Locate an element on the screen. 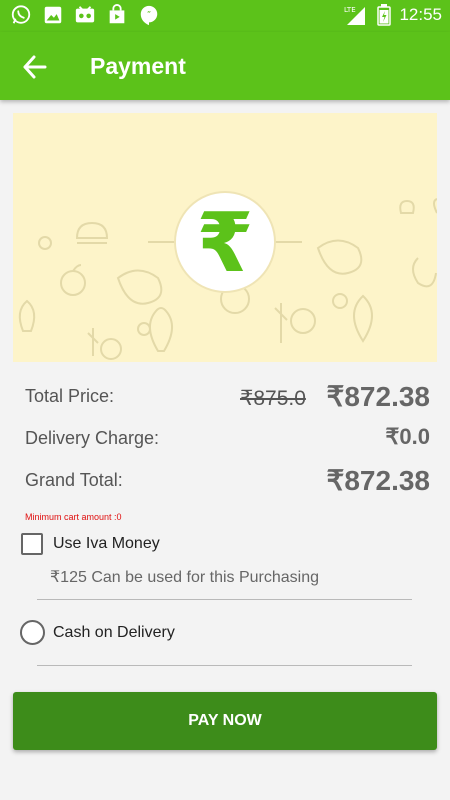  cash-on-delivery-label: Cash on Delivery is located at coordinates (114, 633).